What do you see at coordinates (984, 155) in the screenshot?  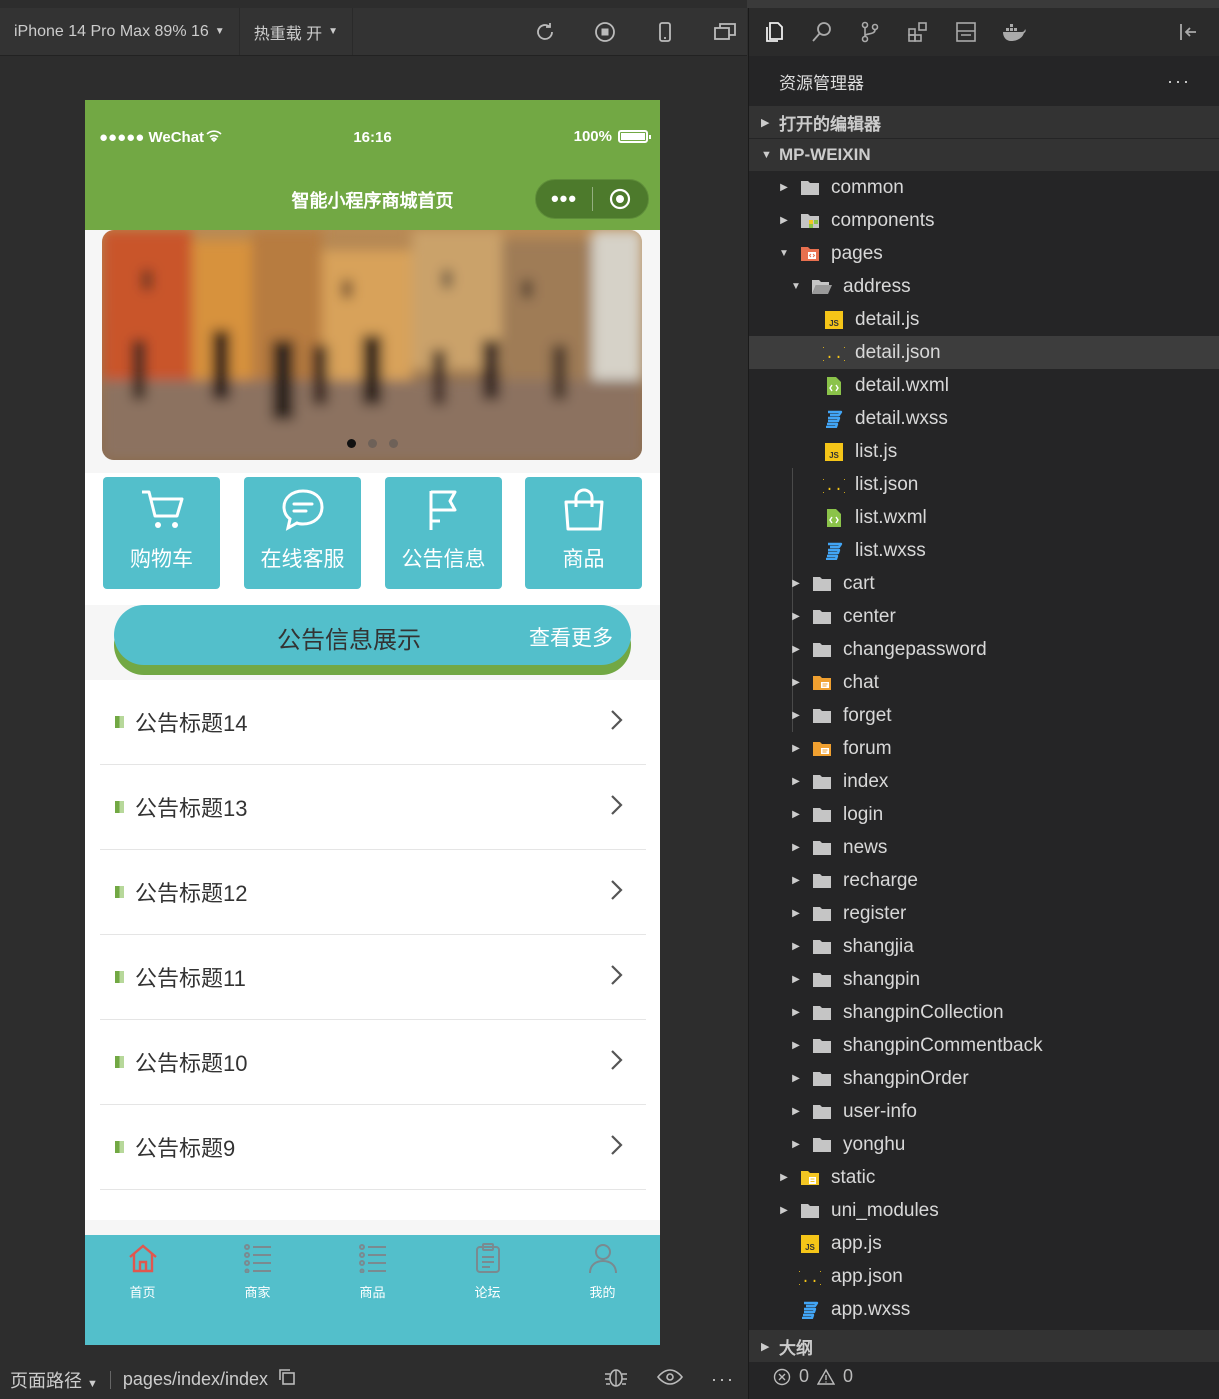 I see `project-section: ▼ MP-WEIXIN` at bounding box center [984, 155].